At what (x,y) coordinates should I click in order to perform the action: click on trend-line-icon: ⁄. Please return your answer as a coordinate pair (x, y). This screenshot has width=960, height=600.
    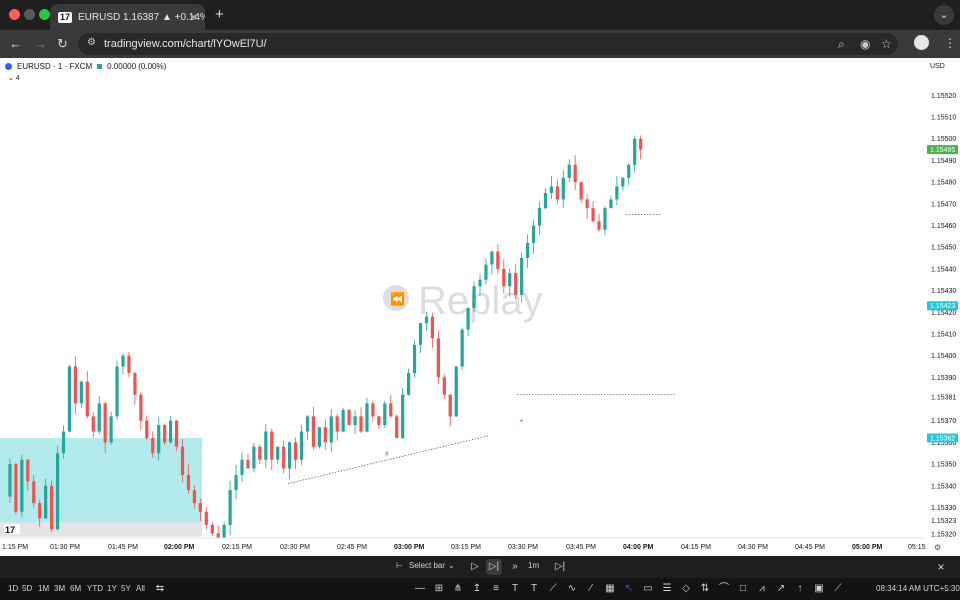
    Looking at the image, I should click on (591, 589).